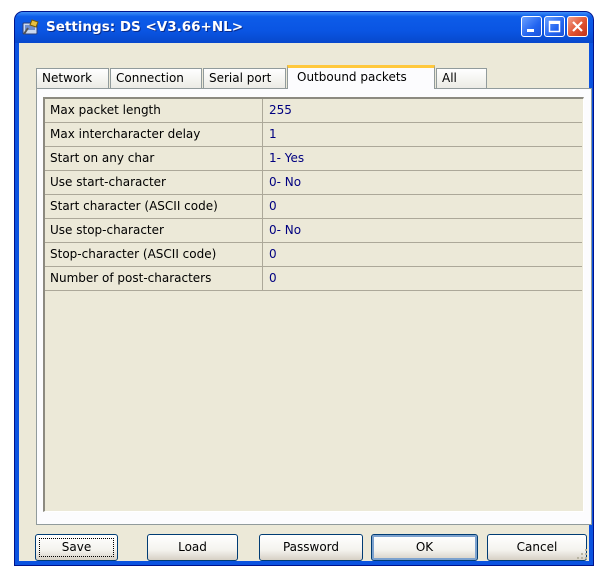  Describe the element at coordinates (461, 78) in the screenshot. I see `tab-all: All` at that location.